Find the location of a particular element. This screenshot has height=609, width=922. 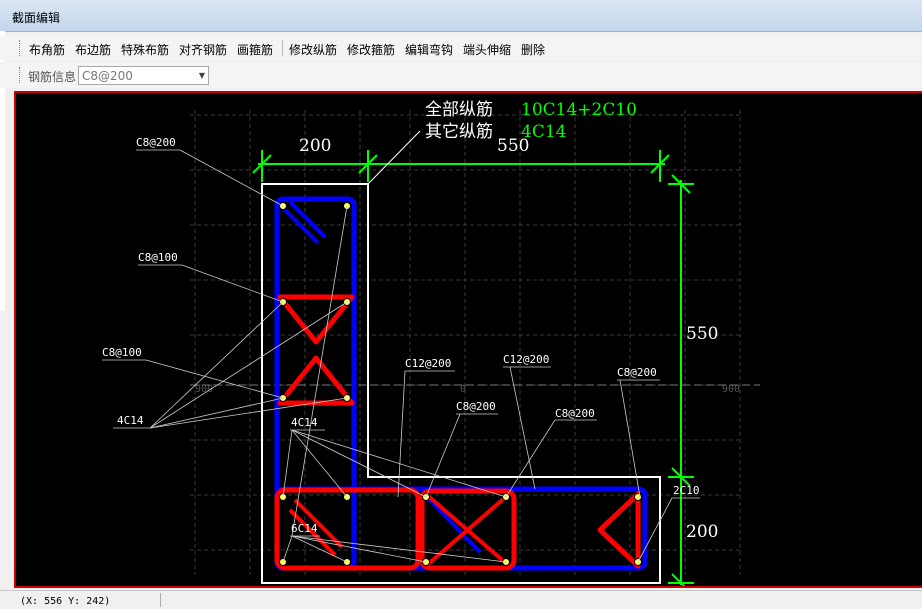

rebar-info-select: C8@200 ▼ is located at coordinates (143, 75).